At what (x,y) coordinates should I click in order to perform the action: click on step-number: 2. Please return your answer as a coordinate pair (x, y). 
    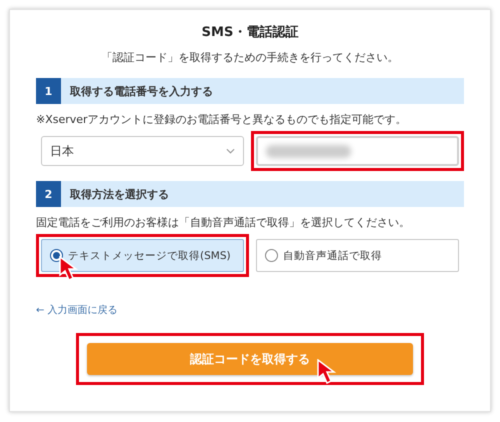
    Looking at the image, I should click on (48, 194).